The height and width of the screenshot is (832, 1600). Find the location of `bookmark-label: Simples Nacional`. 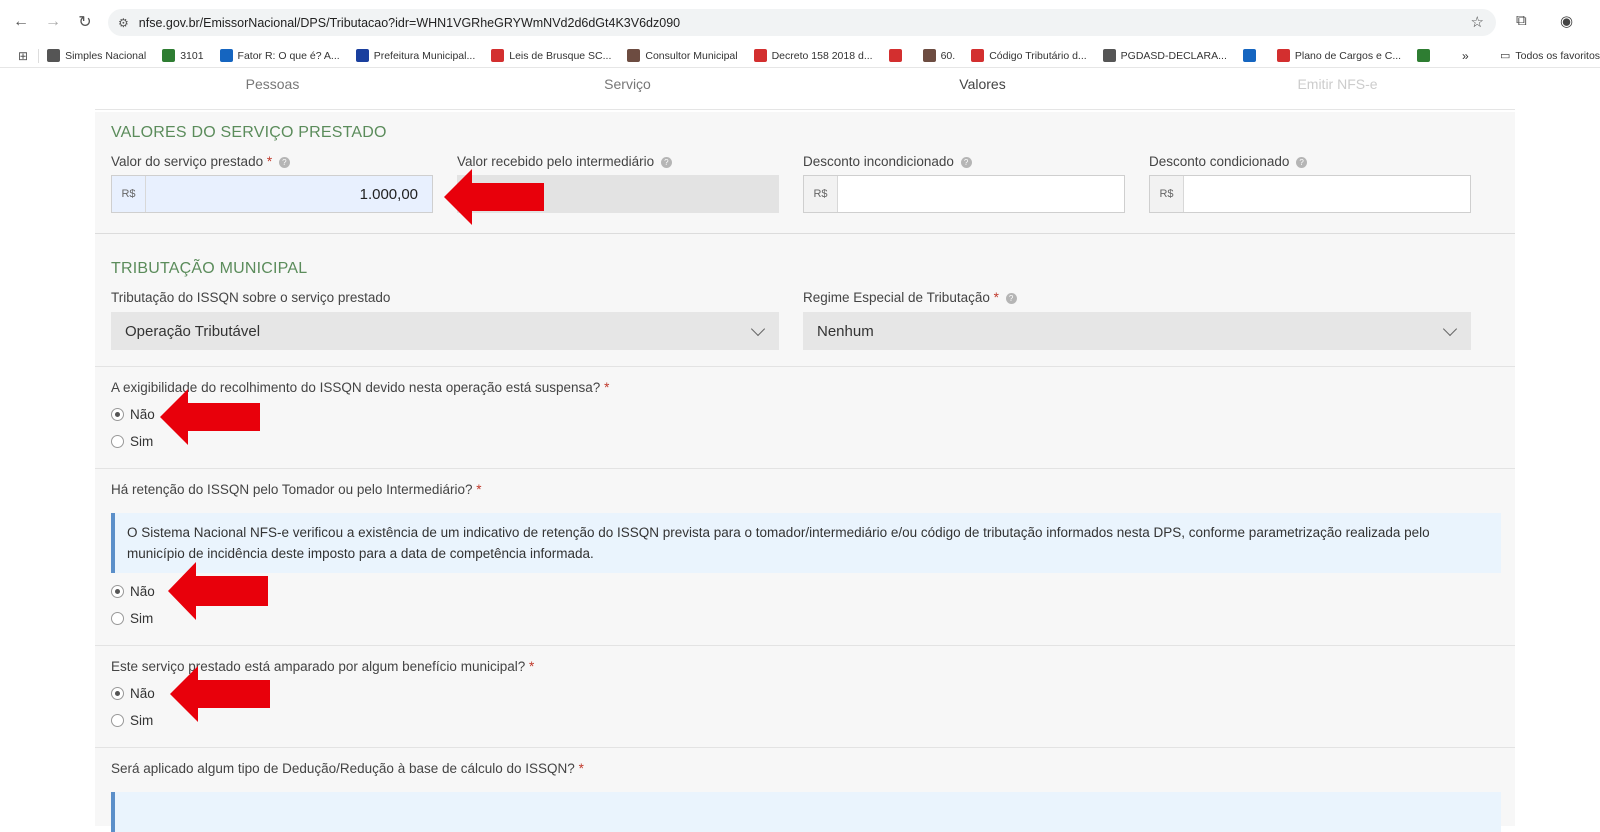

bookmark-label: Simples Nacional is located at coordinates (106, 55).